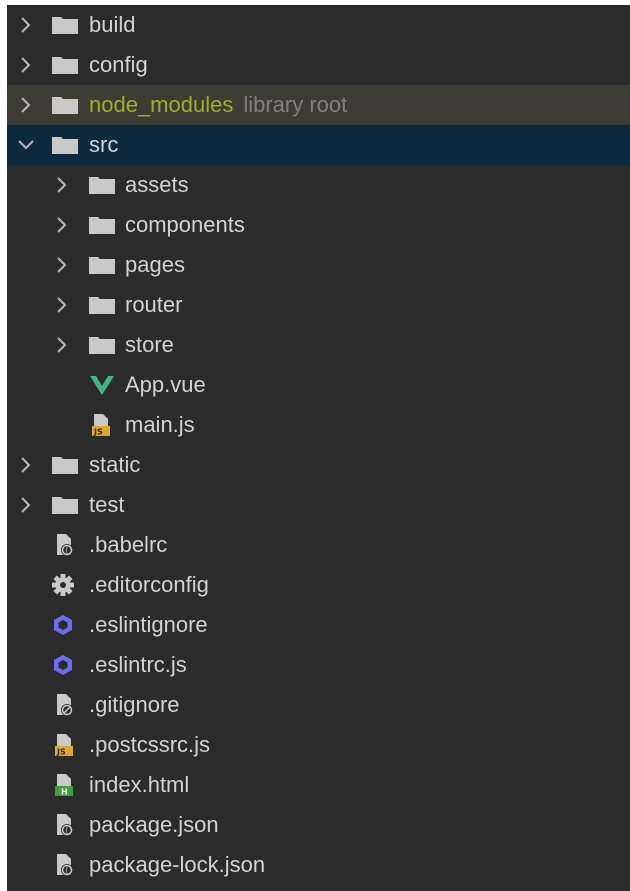  Describe the element at coordinates (318, 385) in the screenshot. I see `file-app-vue: App.vue` at that location.